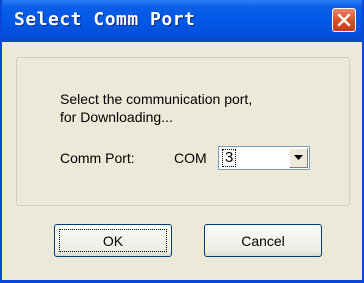 The image size is (364, 283). I want to click on cancel-button: Cancel, so click(263, 240).